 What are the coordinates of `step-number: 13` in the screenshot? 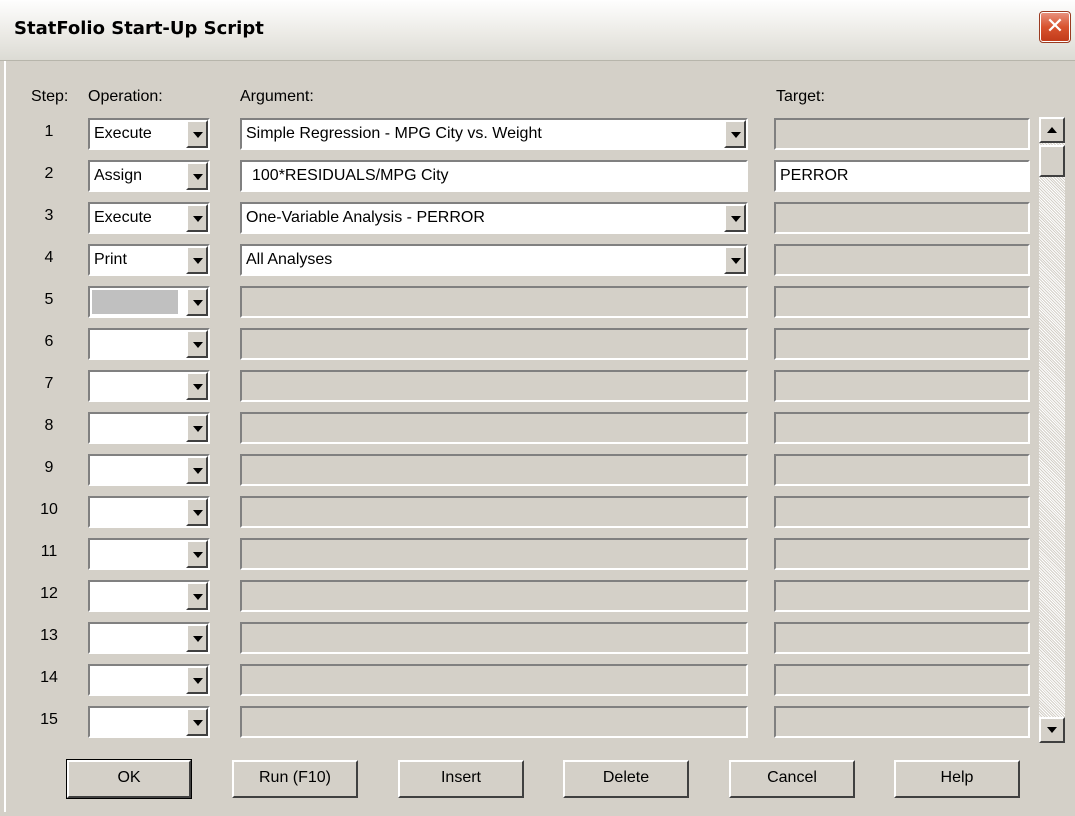 It's located at (49, 635).